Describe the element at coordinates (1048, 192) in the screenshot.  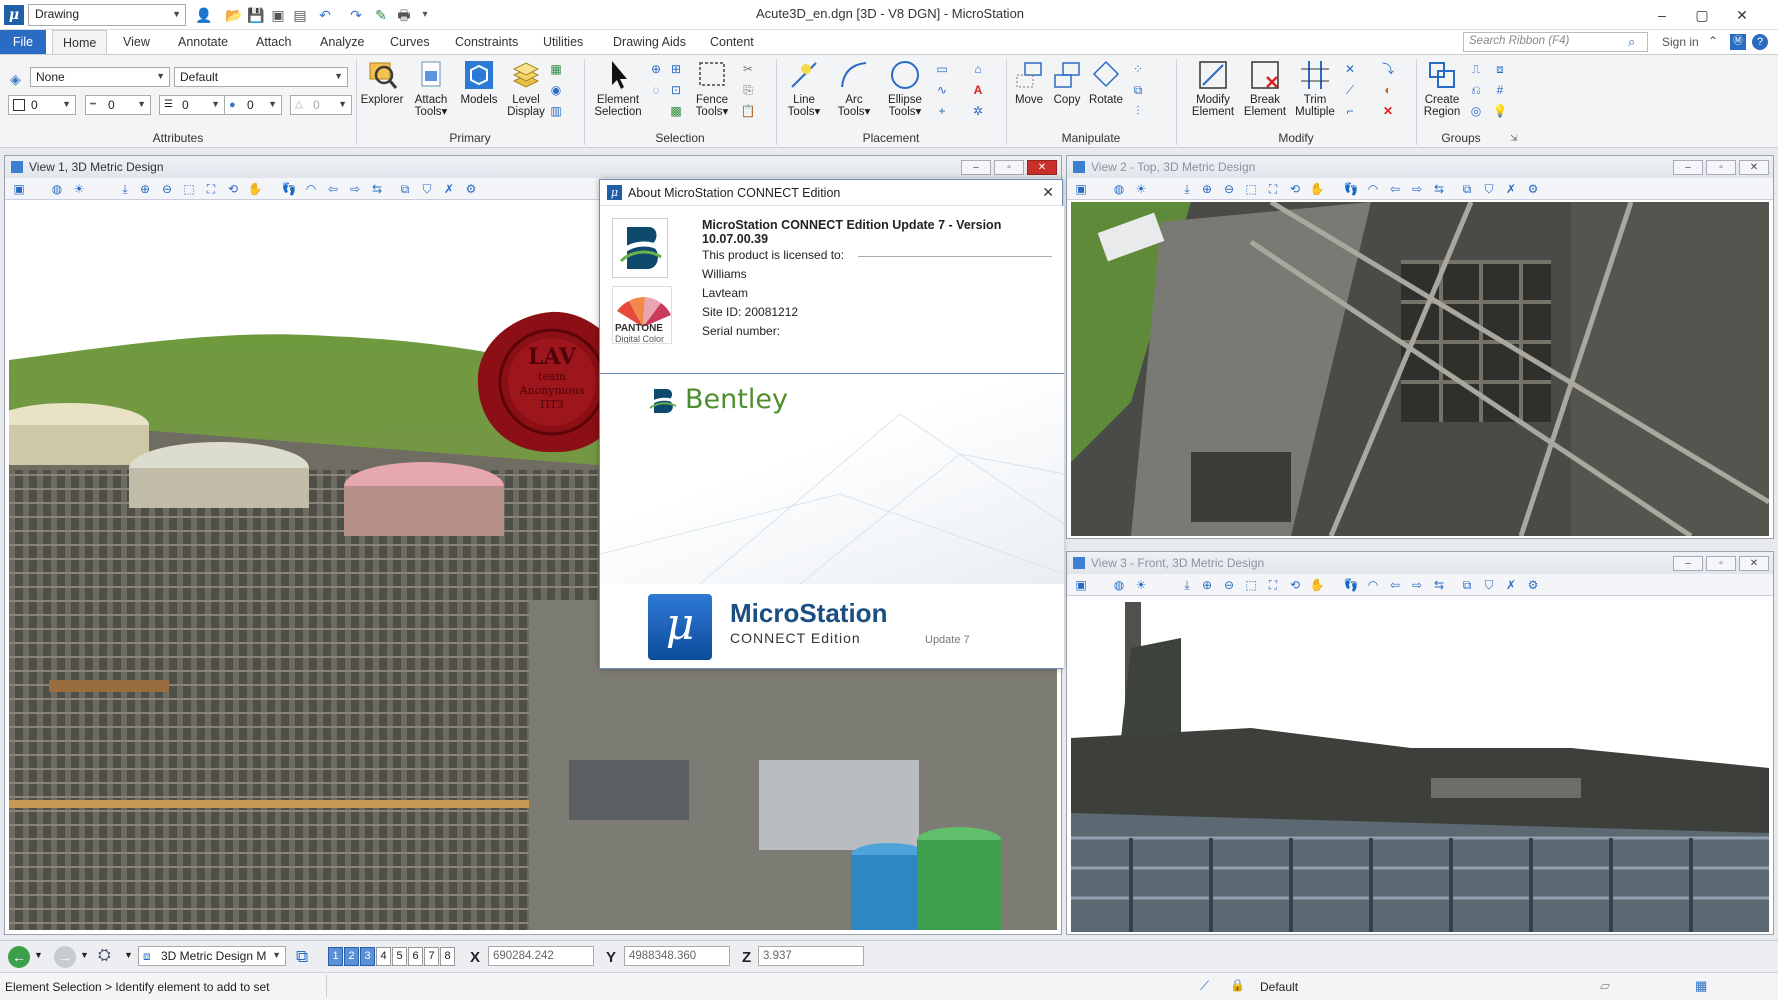
I see `about-close-button: ✕` at that location.